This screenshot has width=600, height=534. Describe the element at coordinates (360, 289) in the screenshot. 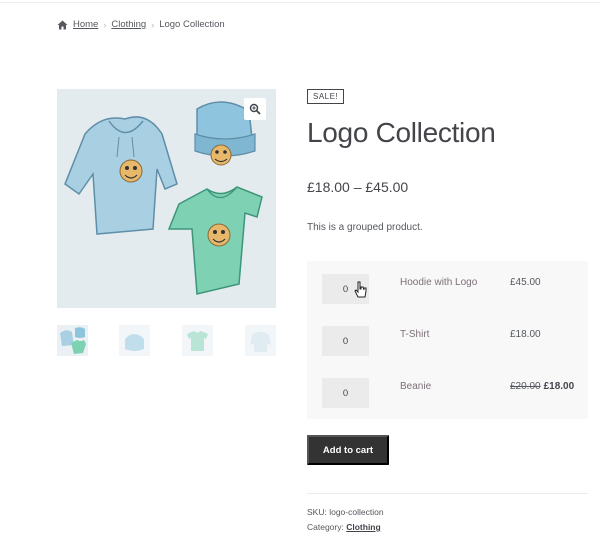

I see `cursor-icon` at that location.